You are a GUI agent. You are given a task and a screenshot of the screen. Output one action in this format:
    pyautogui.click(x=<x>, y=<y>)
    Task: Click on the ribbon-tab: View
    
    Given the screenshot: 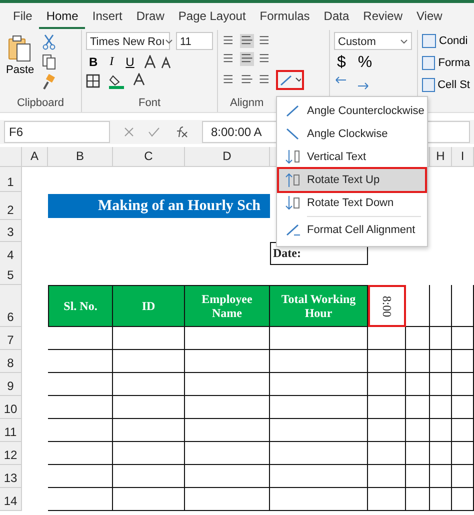 What is the action you would take?
    pyautogui.click(x=430, y=16)
    